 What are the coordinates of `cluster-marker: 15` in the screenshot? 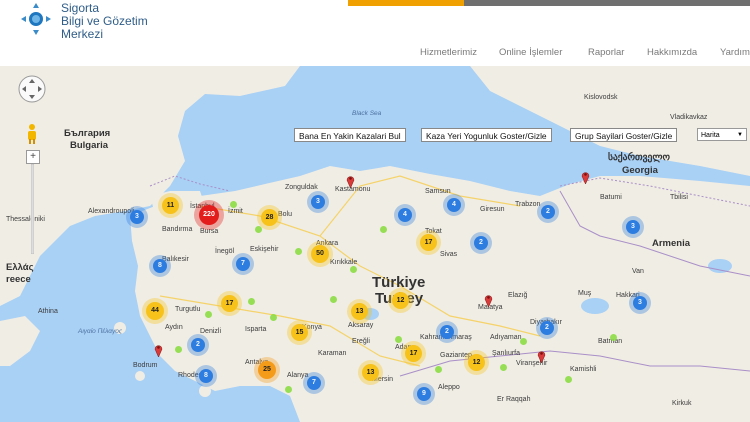 It's located at (299, 332).